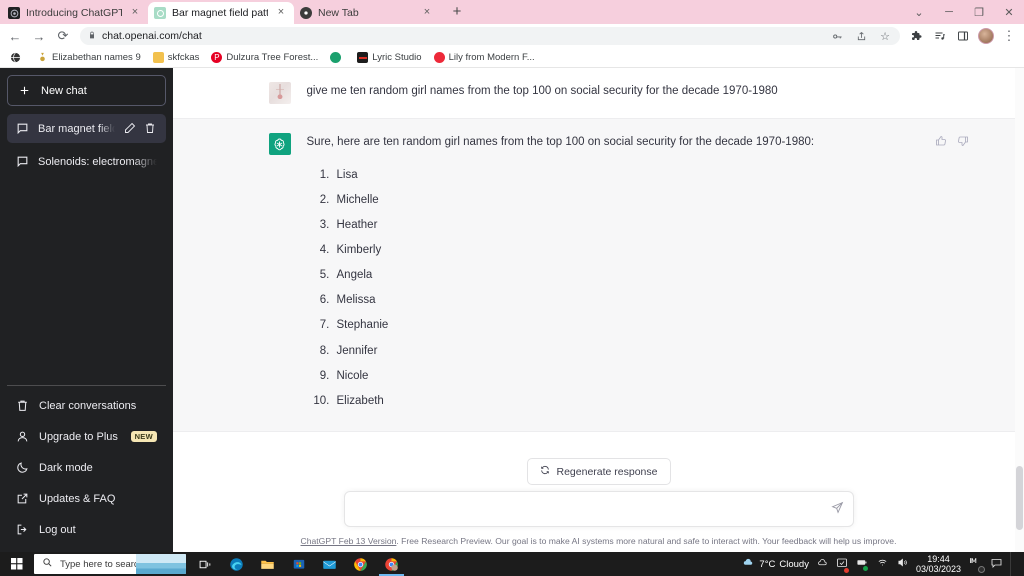 The height and width of the screenshot is (576, 1024). Describe the element at coordinates (941, 143) in the screenshot. I see `thumbs-up-icon` at that location.